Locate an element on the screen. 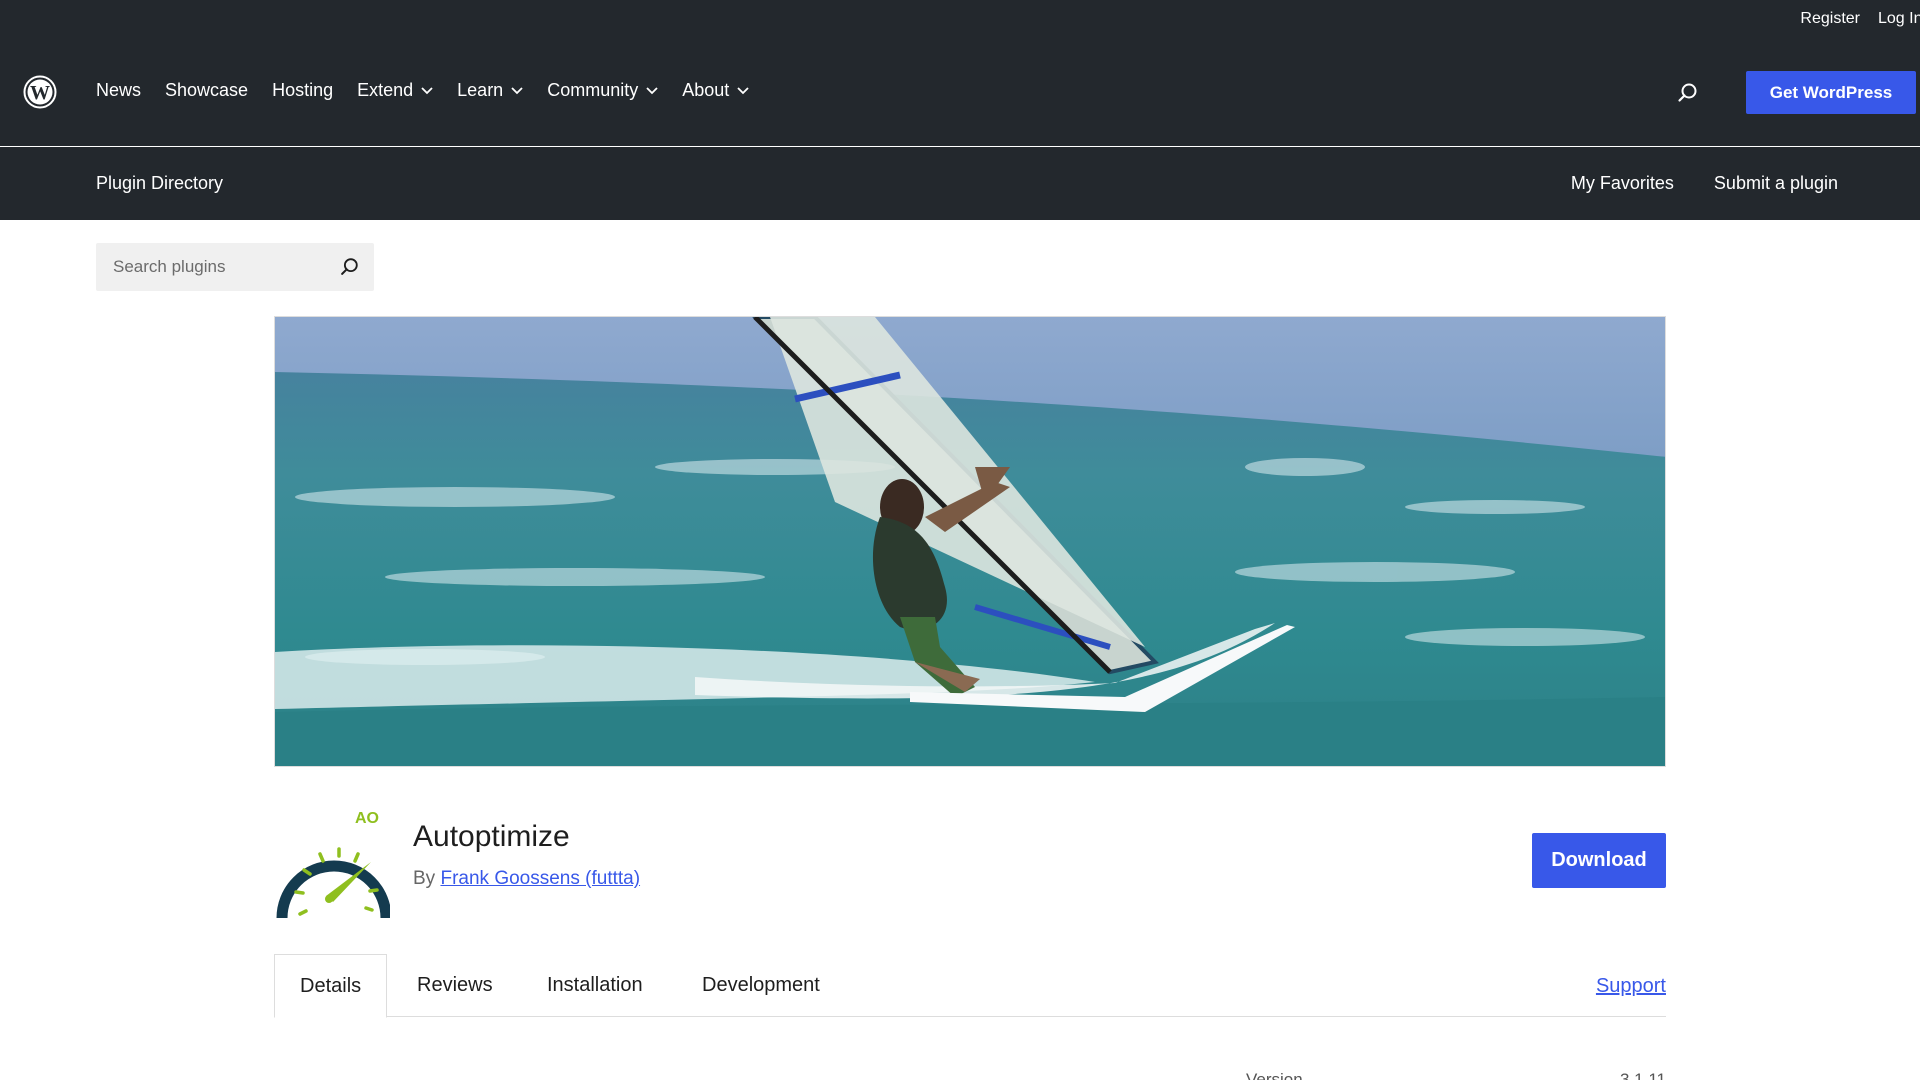  plugin-title: Autoptimize is located at coordinates (491, 836).